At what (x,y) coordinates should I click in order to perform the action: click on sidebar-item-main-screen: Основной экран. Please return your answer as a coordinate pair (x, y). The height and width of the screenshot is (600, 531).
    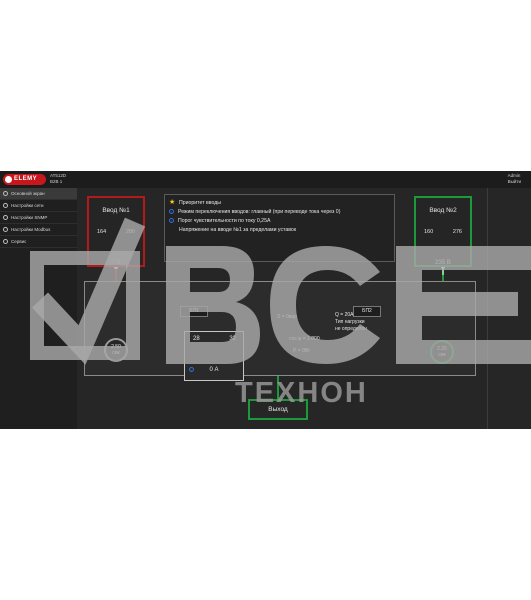
    Looking at the image, I should click on (38, 194).